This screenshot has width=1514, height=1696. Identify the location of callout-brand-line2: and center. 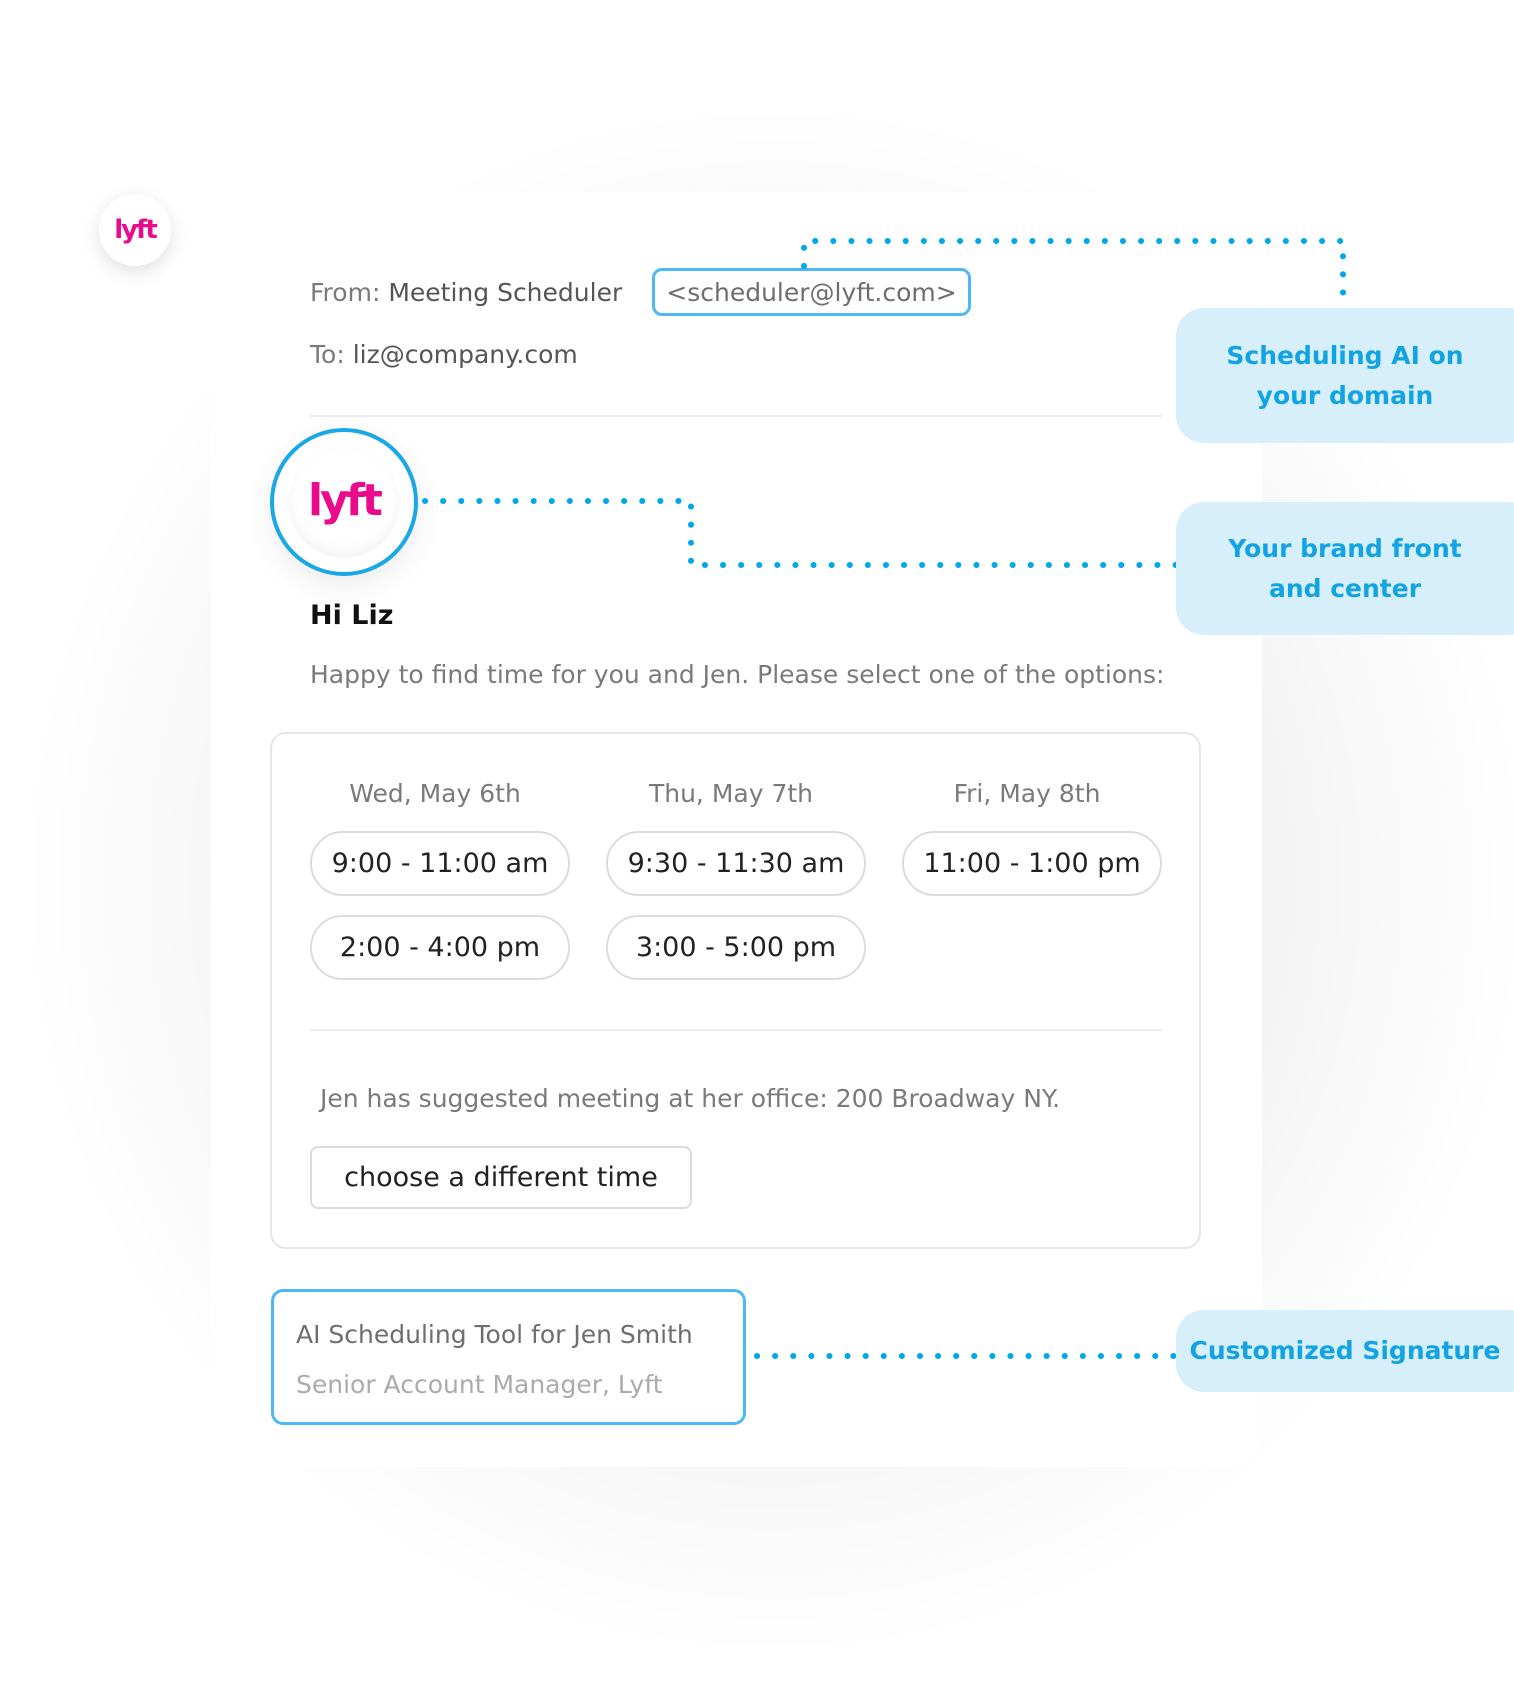
(1345, 588).